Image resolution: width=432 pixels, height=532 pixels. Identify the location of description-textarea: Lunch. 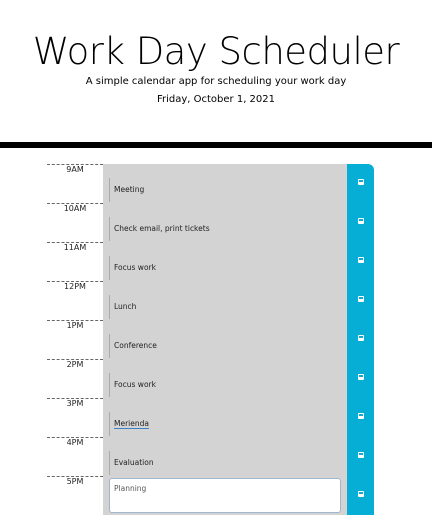
(224, 307).